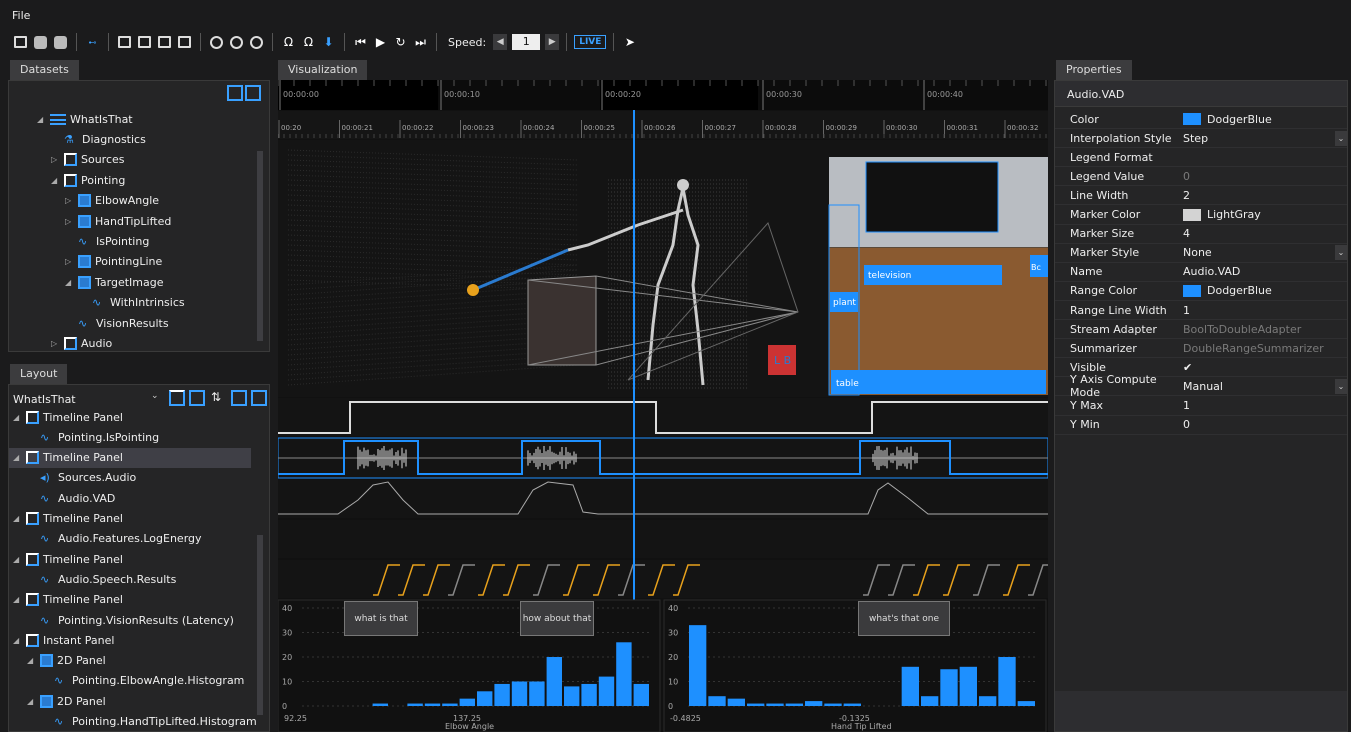 The height and width of the screenshot is (732, 1351). I want to click on speed-decrease-button: ◀, so click(500, 42).